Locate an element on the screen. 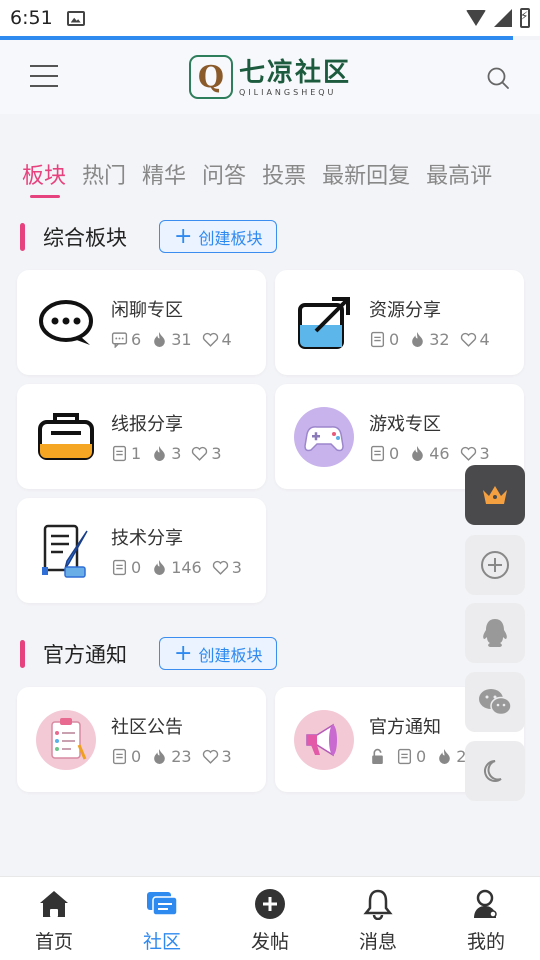 The height and width of the screenshot is (960, 540). section-title: 官方通知 is located at coordinates (85, 654).